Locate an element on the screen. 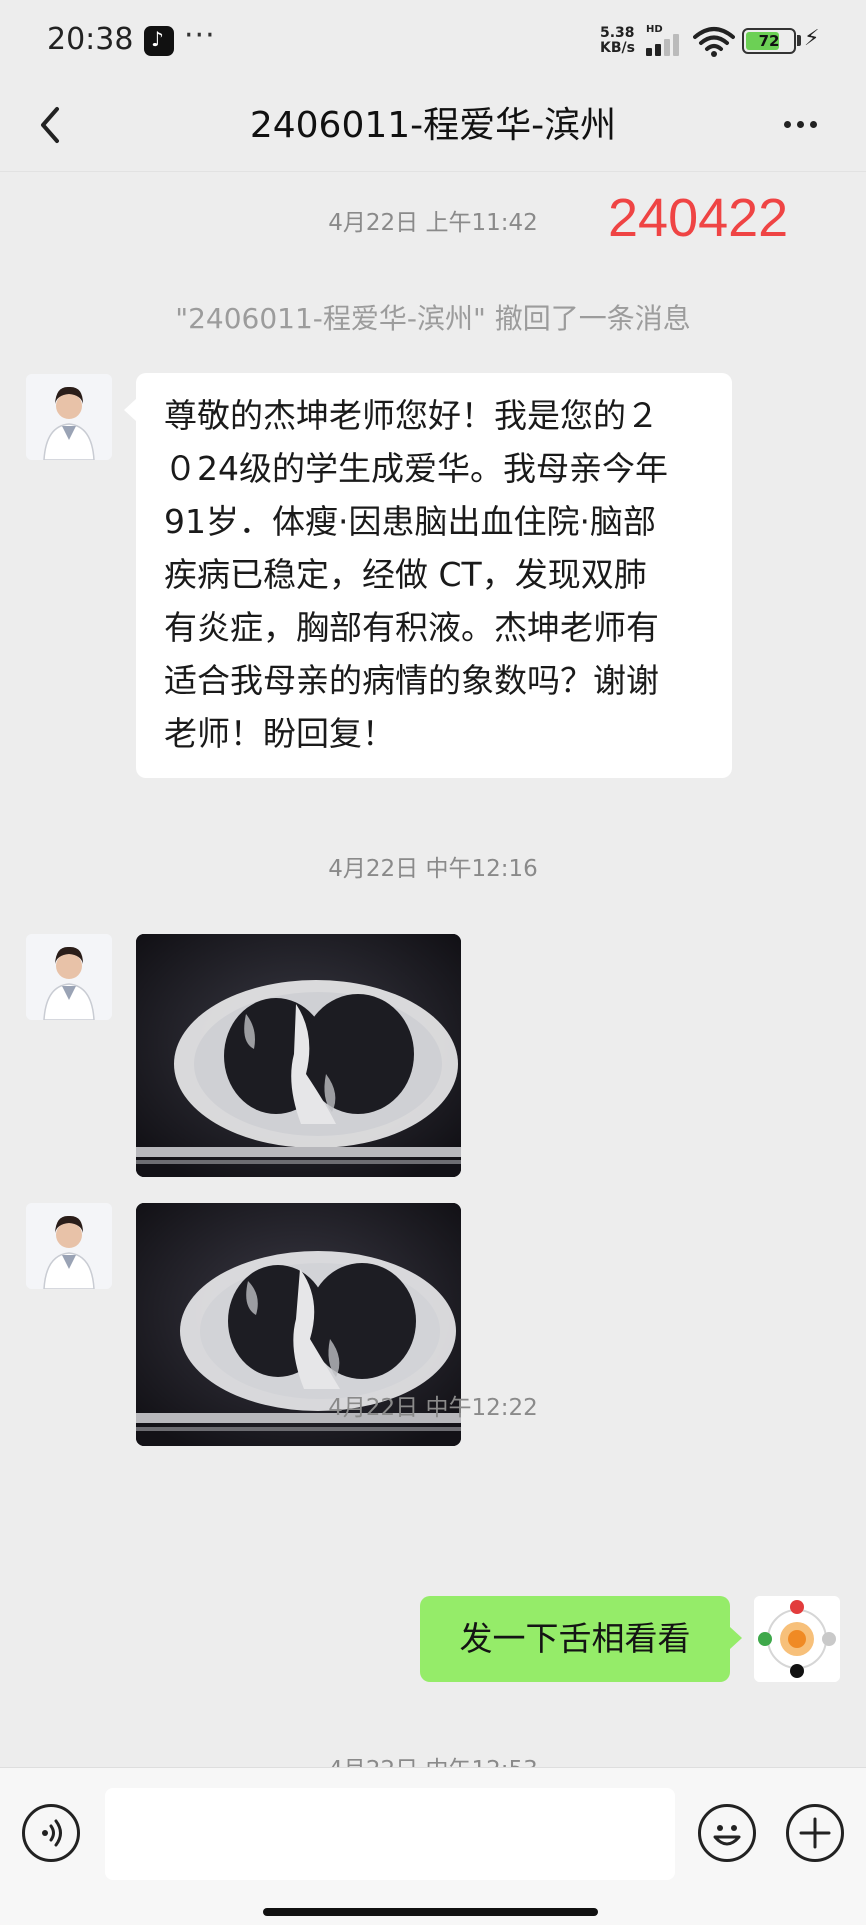 The height and width of the screenshot is (1925, 866). ct-scan-image is located at coordinates (298, 1055).